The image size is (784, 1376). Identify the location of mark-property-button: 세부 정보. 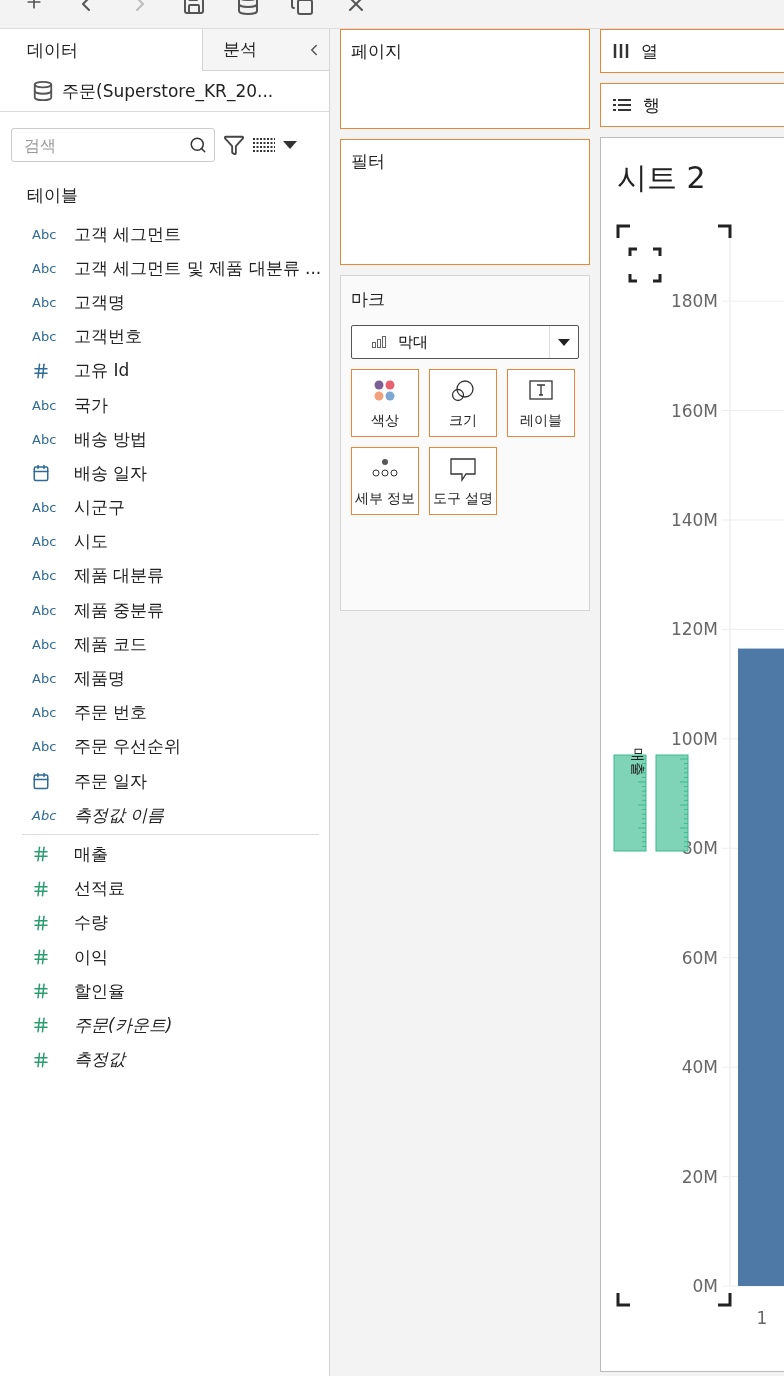
(385, 481).